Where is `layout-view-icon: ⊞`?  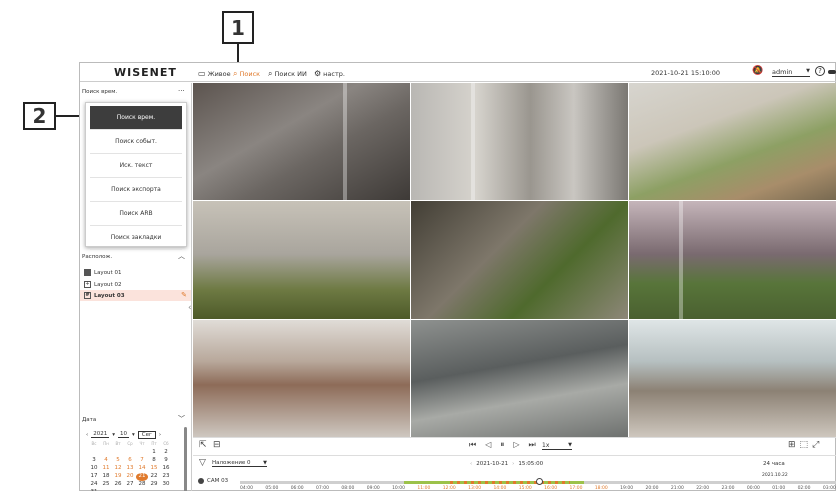
layout-view-icon: ⊞ is located at coordinates (792, 445).